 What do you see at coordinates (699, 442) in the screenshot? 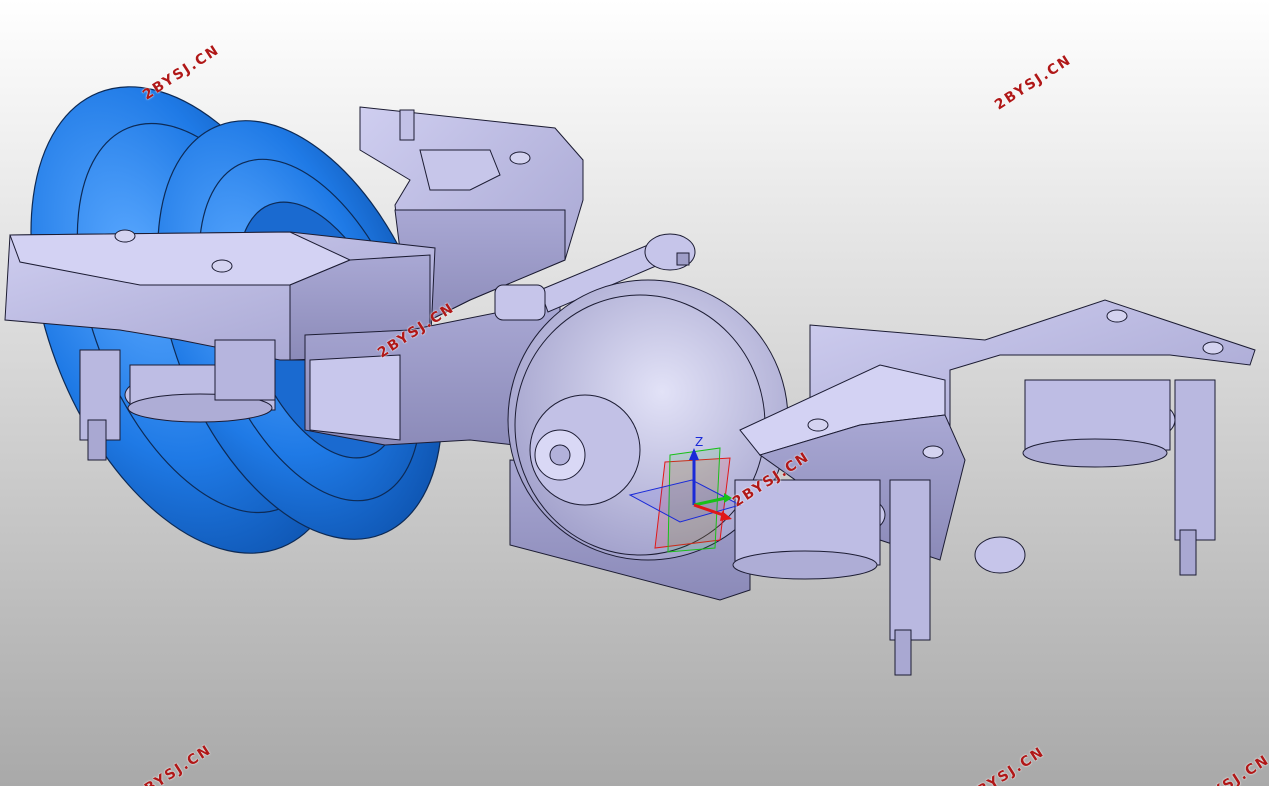
I see `z-axis-label: Z` at bounding box center [699, 442].